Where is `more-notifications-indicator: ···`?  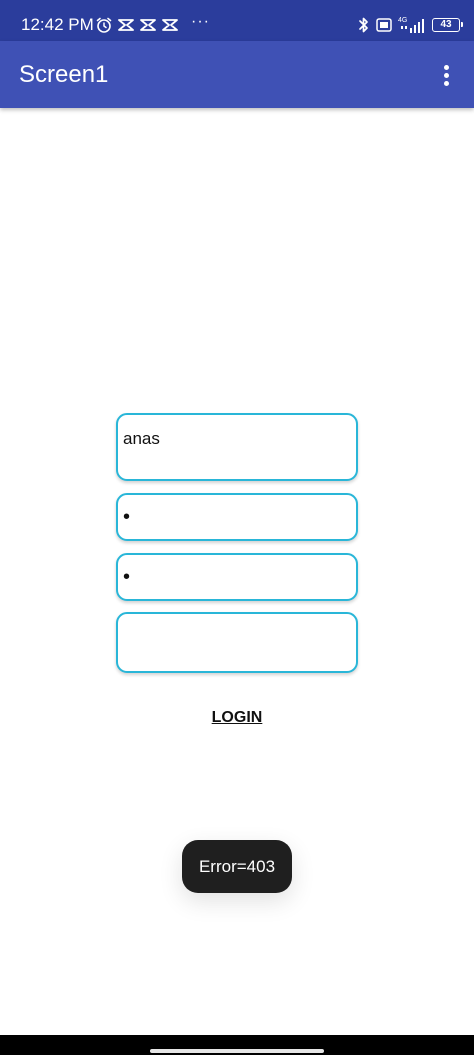 more-notifications-indicator: ··· is located at coordinates (200, 21).